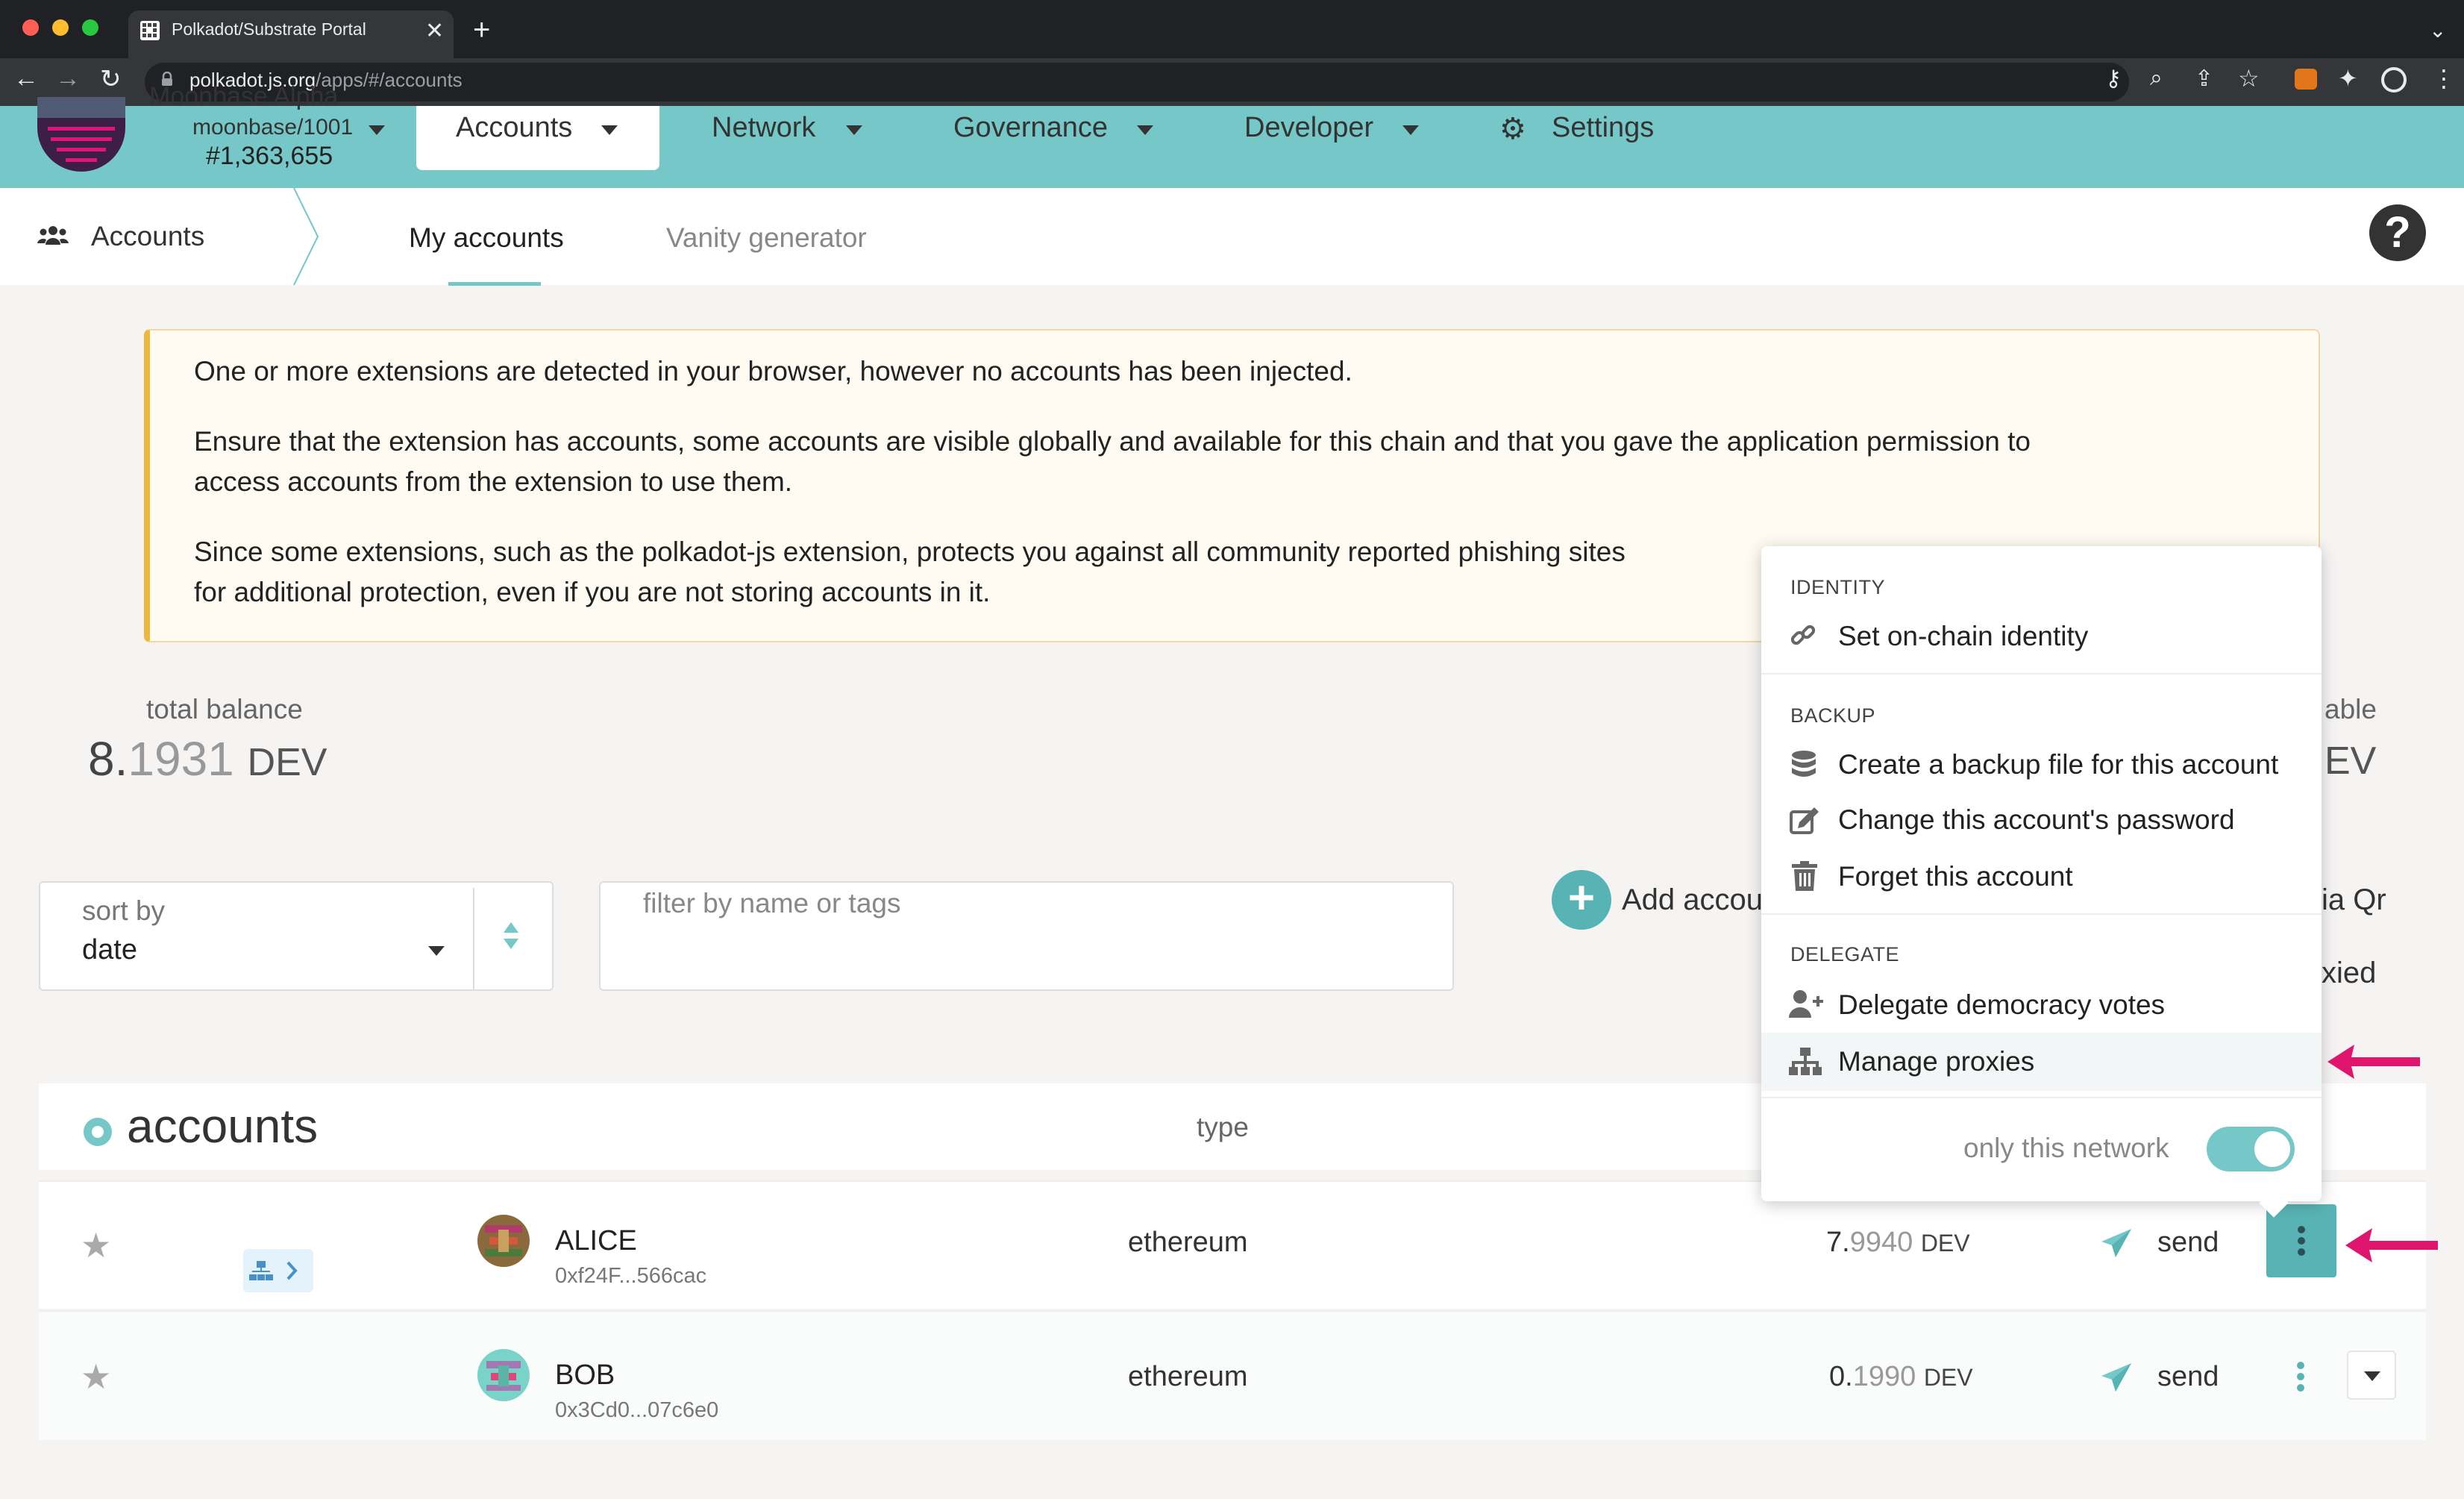  I want to click on type-column-header: type, so click(1223, 1127).